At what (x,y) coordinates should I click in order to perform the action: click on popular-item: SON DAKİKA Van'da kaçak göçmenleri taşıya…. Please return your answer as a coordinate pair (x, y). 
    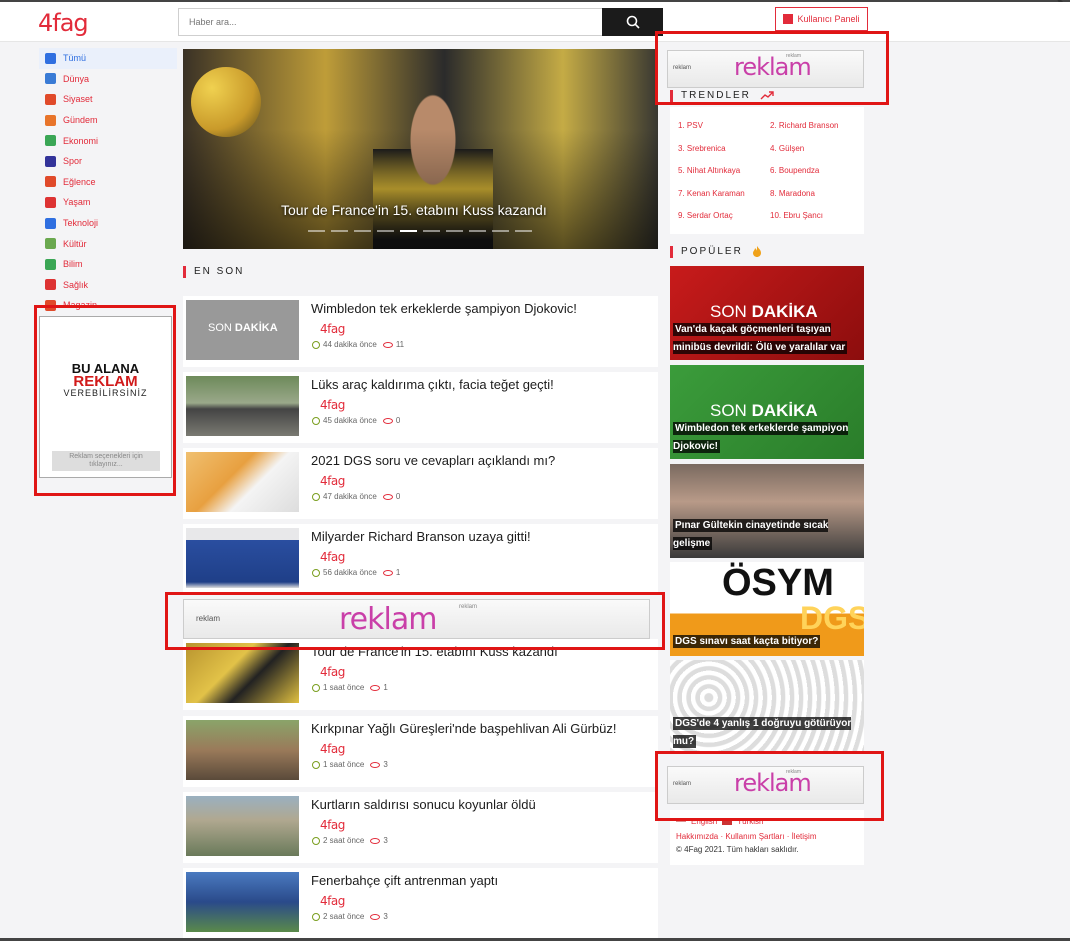
    Looking at the image, I should click on (767, 313).